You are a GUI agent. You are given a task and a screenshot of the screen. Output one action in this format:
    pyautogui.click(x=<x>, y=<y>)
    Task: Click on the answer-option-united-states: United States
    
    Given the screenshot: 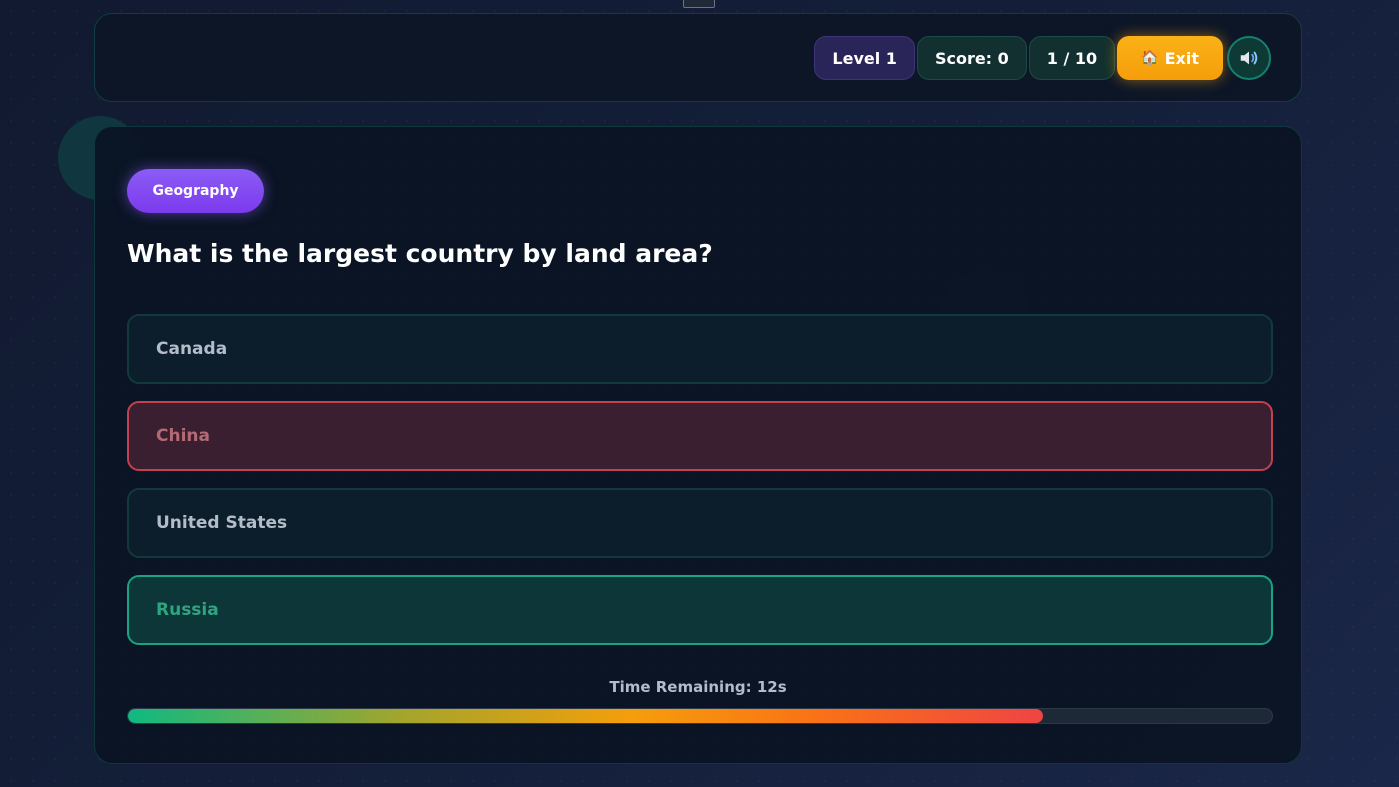 What is the action you would take?
    pyautogui.click(x=700, y=523)
    